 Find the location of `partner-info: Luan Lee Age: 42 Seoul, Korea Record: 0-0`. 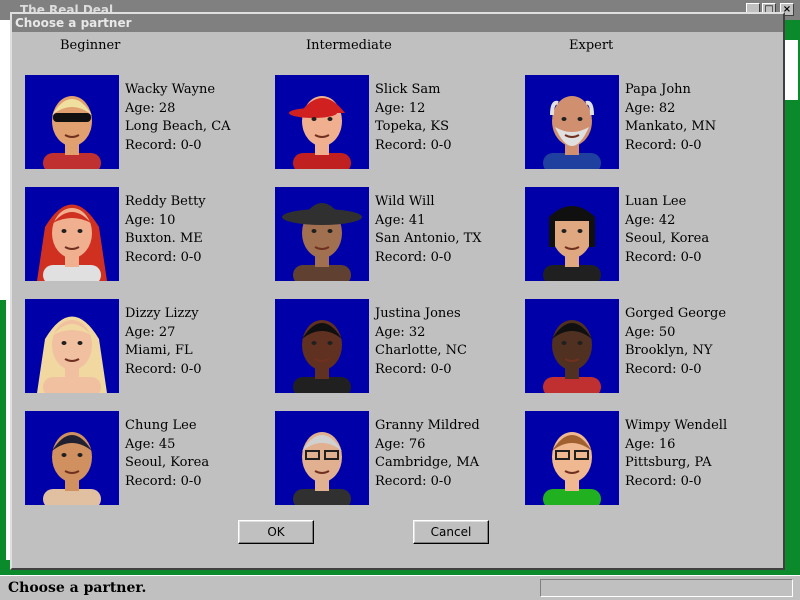

partner-info: Luan Lee Age: 42 Seoul, Korea Record: 0-0 is located at coordinates (667, 230).